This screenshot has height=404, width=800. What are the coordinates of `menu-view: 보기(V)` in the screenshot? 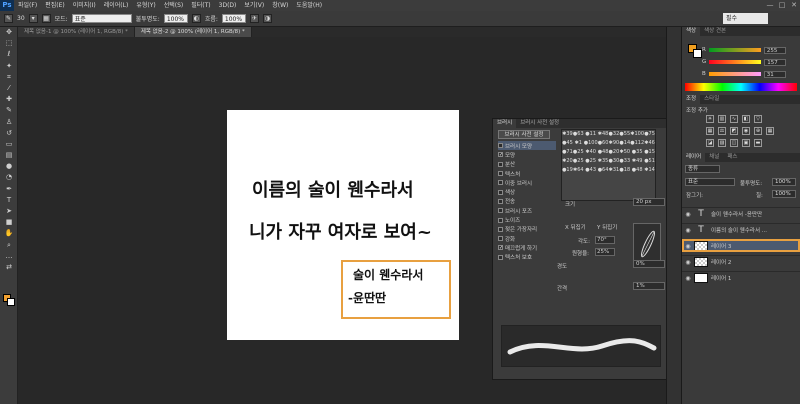 It's located at (254, 5).